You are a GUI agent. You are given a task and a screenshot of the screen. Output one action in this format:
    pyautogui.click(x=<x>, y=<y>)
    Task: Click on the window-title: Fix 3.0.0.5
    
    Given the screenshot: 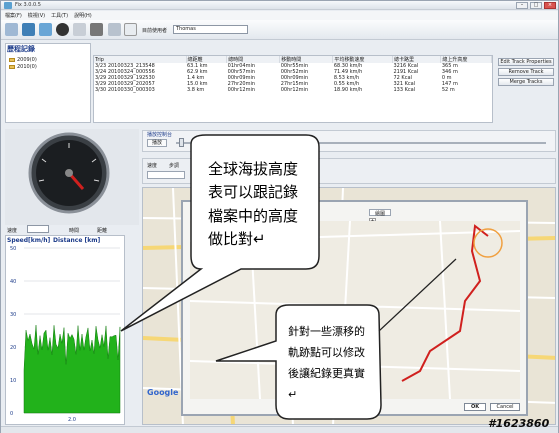 What is the action you would take?
    pyautogui.click(x=28, y=5)
    